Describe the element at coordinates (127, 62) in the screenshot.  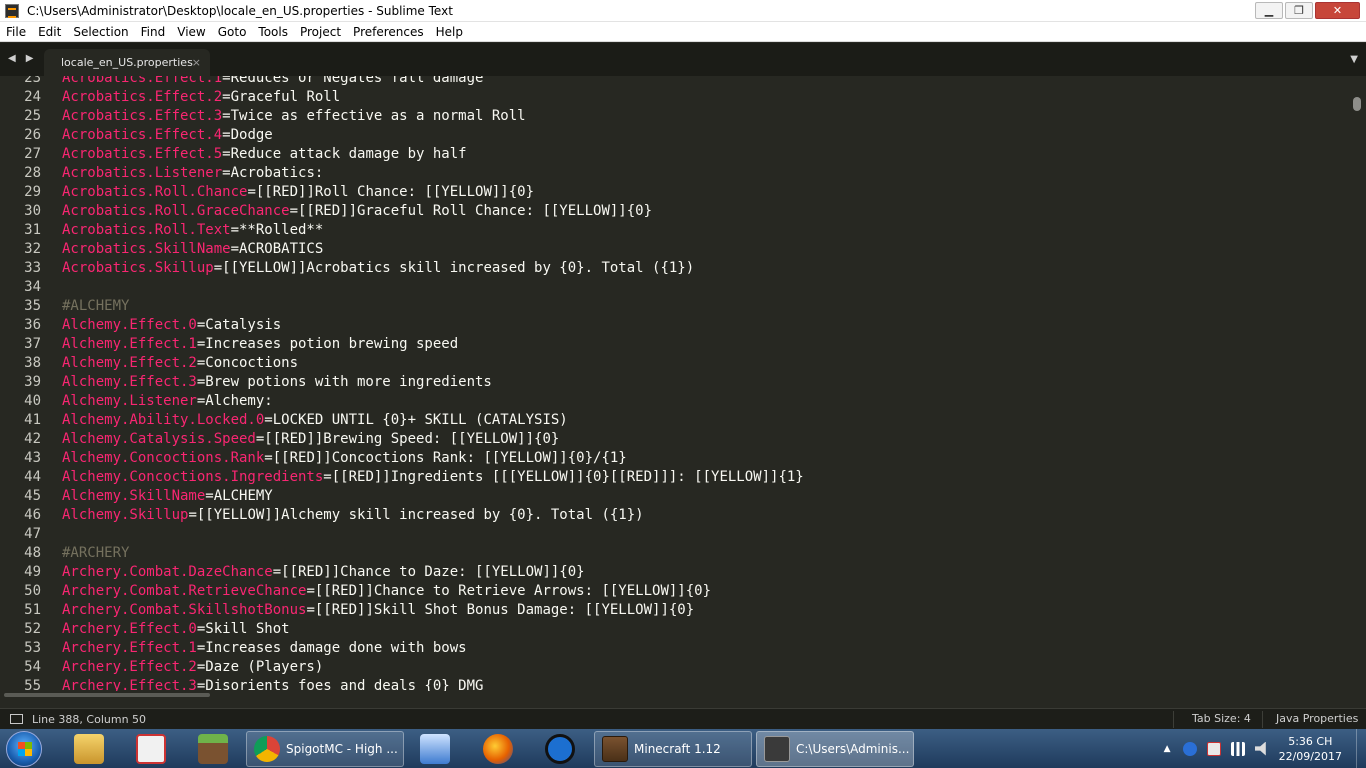
I see `tab-locale-en-us: locale_en_US.properties ×` at that location.